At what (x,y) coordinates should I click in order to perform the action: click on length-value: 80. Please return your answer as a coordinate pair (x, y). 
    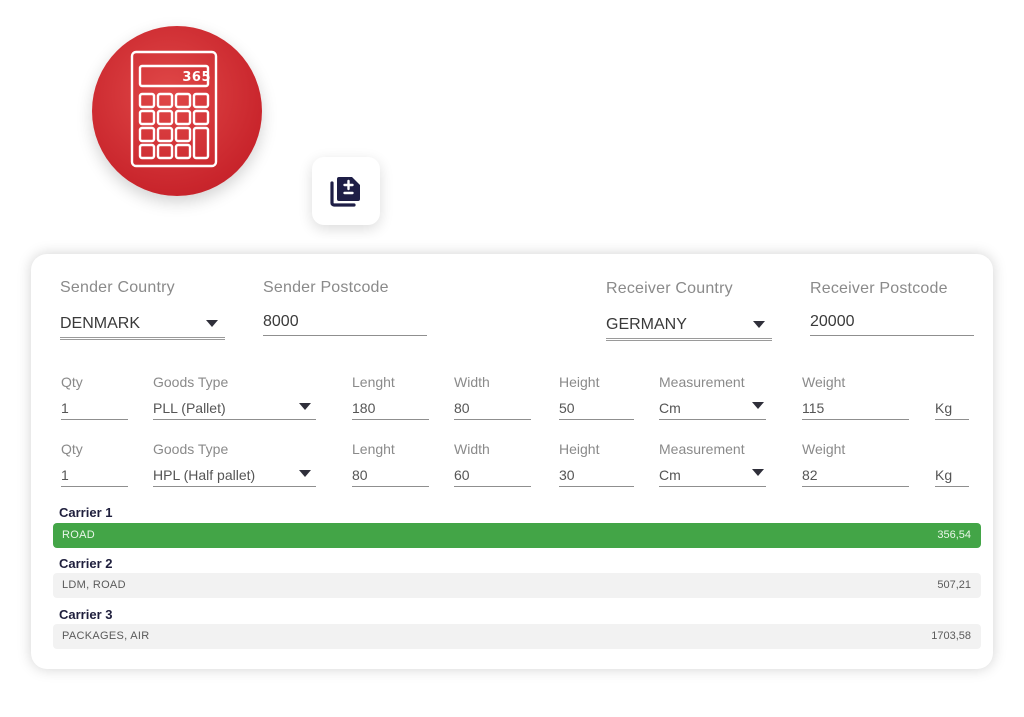
    Looking at the image, I should click on (360, 475).